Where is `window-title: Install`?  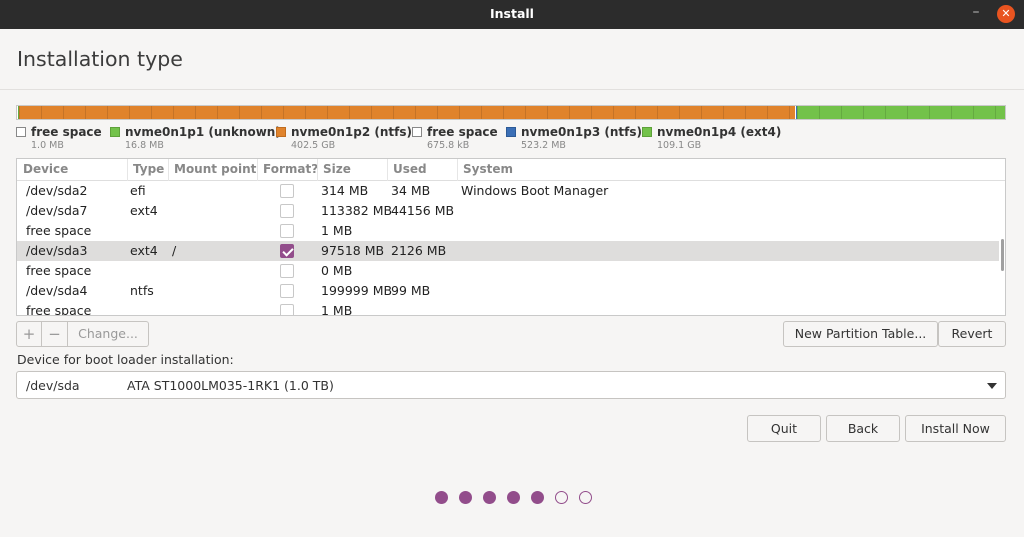 window-title: Install is located at coordinates (512, 13).